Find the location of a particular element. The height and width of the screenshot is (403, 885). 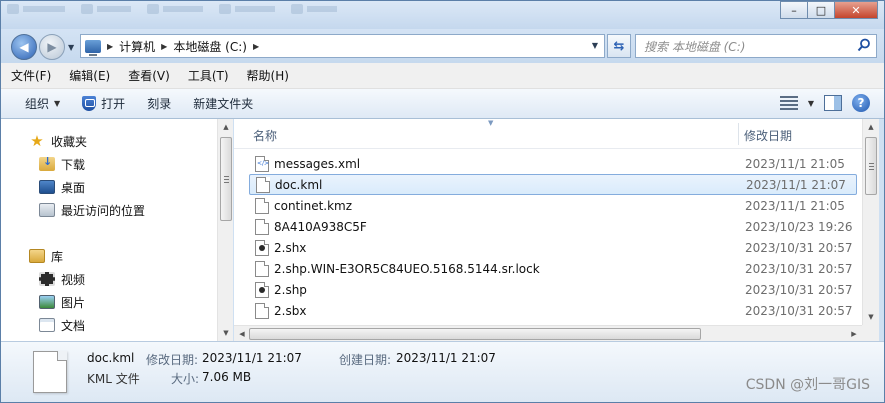

scroll-left-icon: ◀ is located at coordinates (242, 334).